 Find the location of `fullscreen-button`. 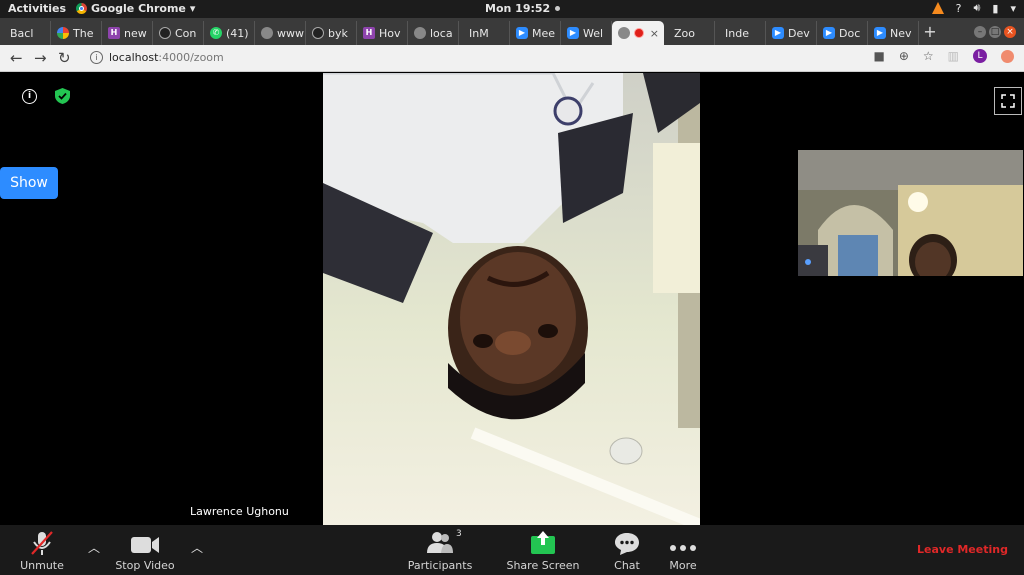

fullscreen-button is located at coordinates (1008, 101).